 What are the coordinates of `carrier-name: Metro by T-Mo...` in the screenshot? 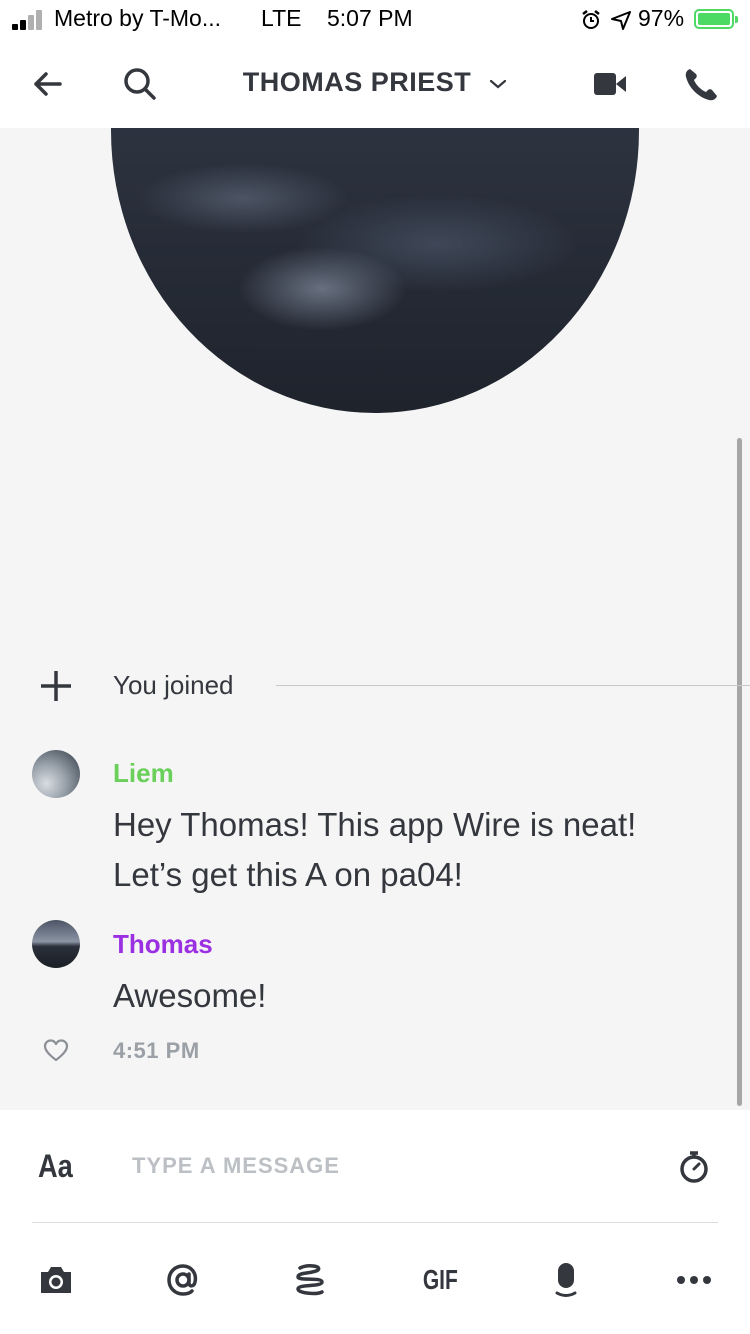 It's located at (138, 18).